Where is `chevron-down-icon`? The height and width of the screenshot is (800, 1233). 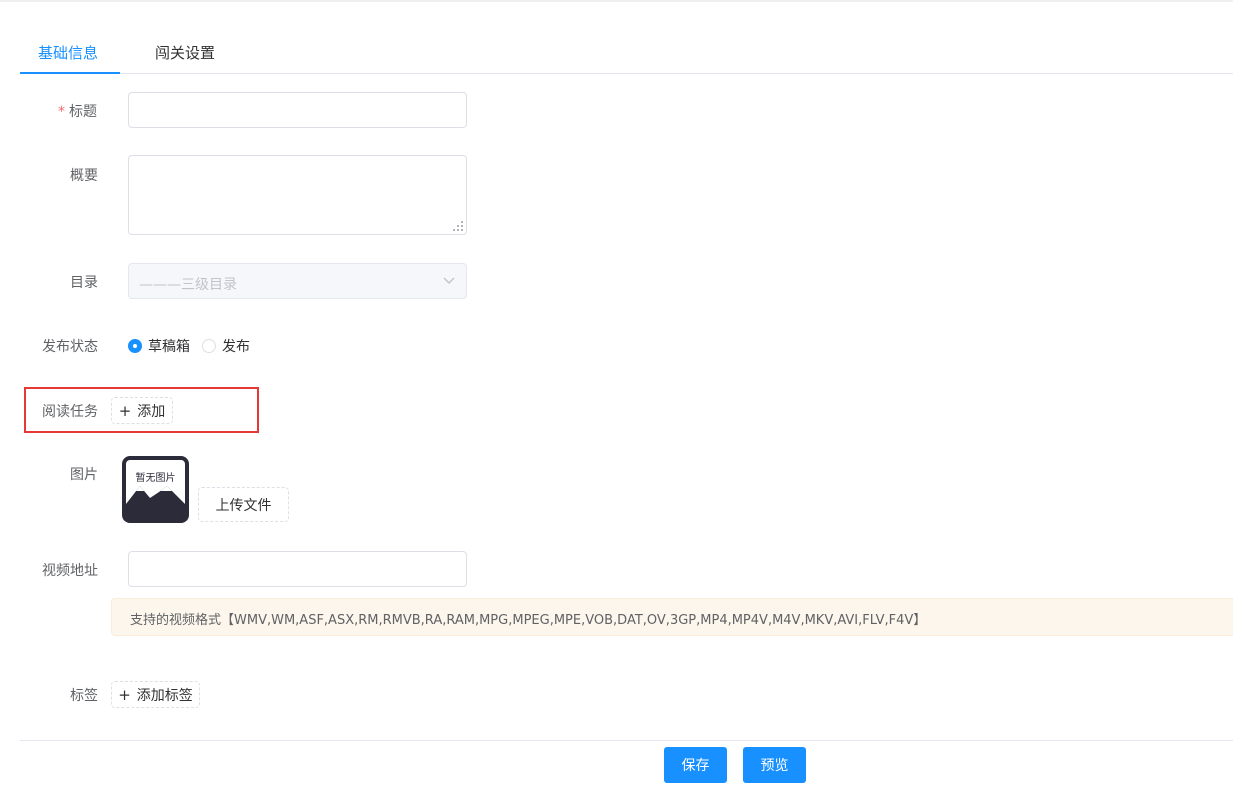
chevron-down-icon is located at coordinates (449, 280).